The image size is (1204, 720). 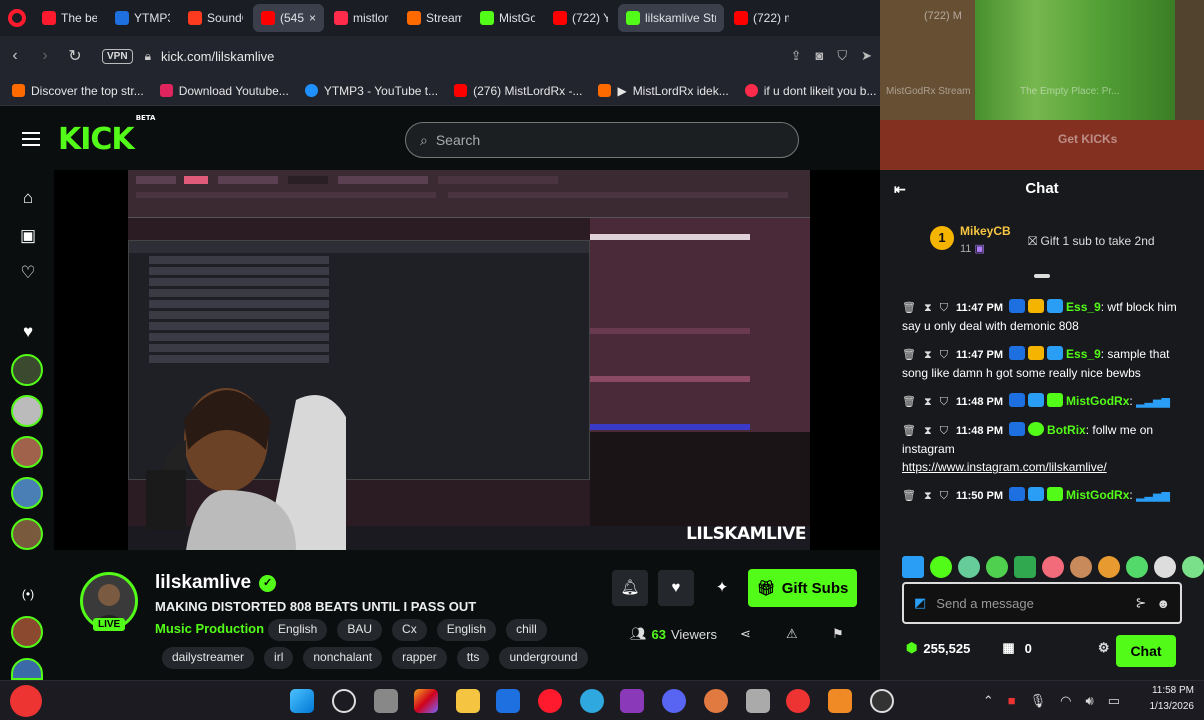 I want to click on volume-icon: 🔊︎, so click(x=1090, y=701).